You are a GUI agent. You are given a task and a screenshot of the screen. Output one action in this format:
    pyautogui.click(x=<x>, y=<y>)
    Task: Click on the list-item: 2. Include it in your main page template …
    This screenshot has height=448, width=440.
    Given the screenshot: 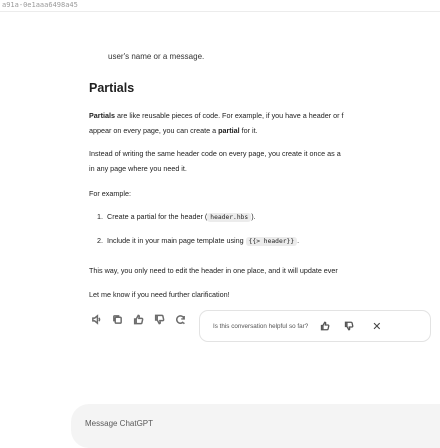 What is the action you would take?
    pyautogui.click(x=198, y=241)
    